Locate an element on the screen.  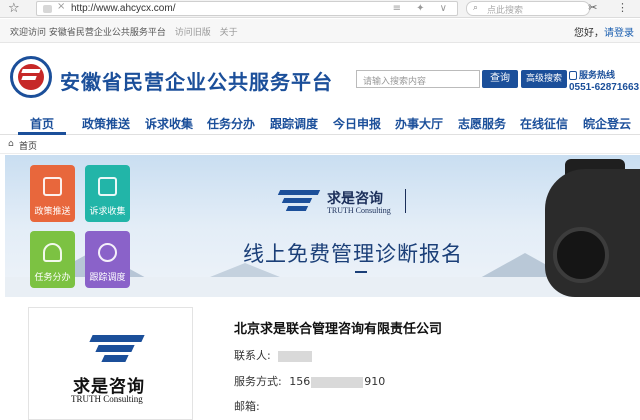
email-label: 邮箱: is located at coordinates (247, 406).